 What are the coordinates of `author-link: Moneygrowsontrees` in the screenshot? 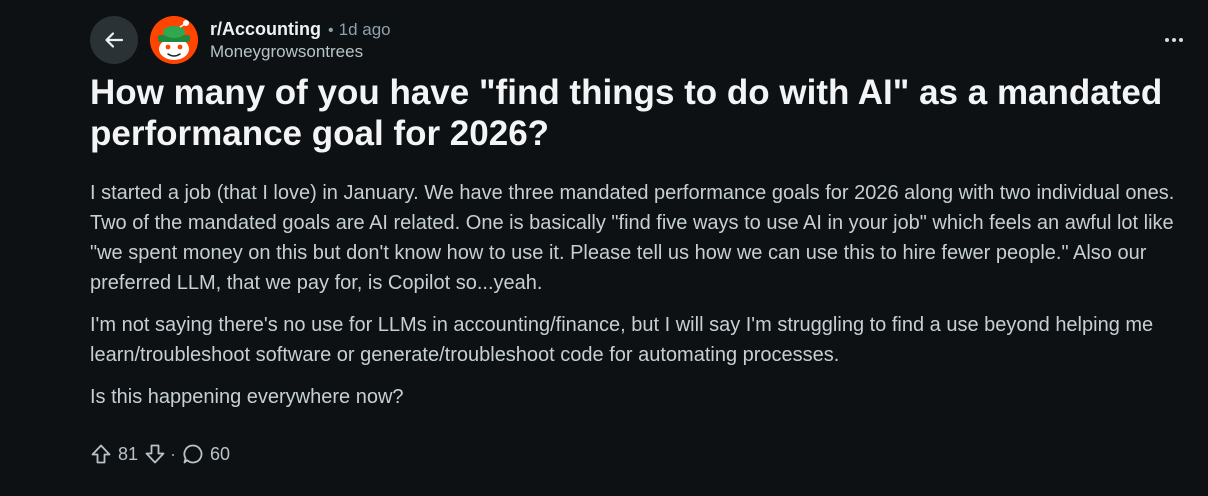 It's located at (300, 52).